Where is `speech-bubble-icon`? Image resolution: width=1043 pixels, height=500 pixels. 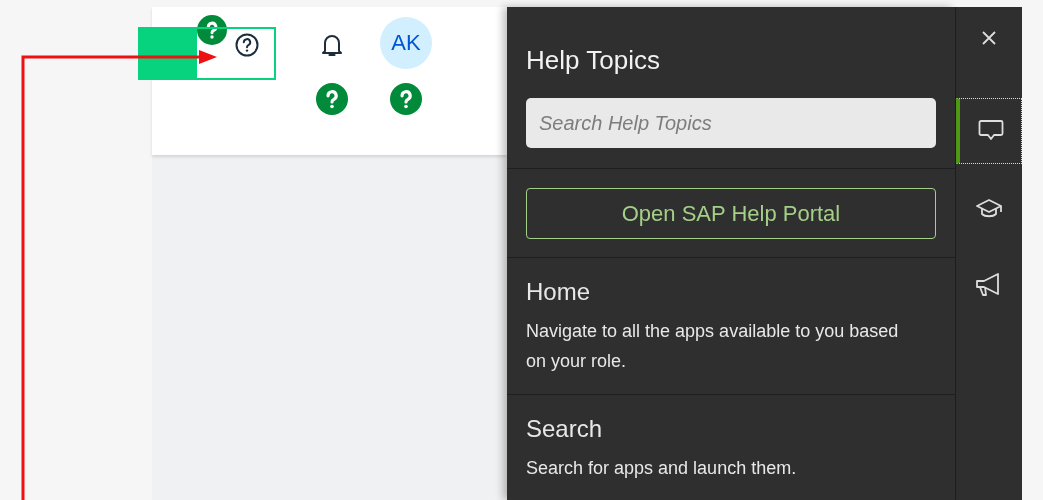
speech-bubble-icon is located at coordinates (990, 131).